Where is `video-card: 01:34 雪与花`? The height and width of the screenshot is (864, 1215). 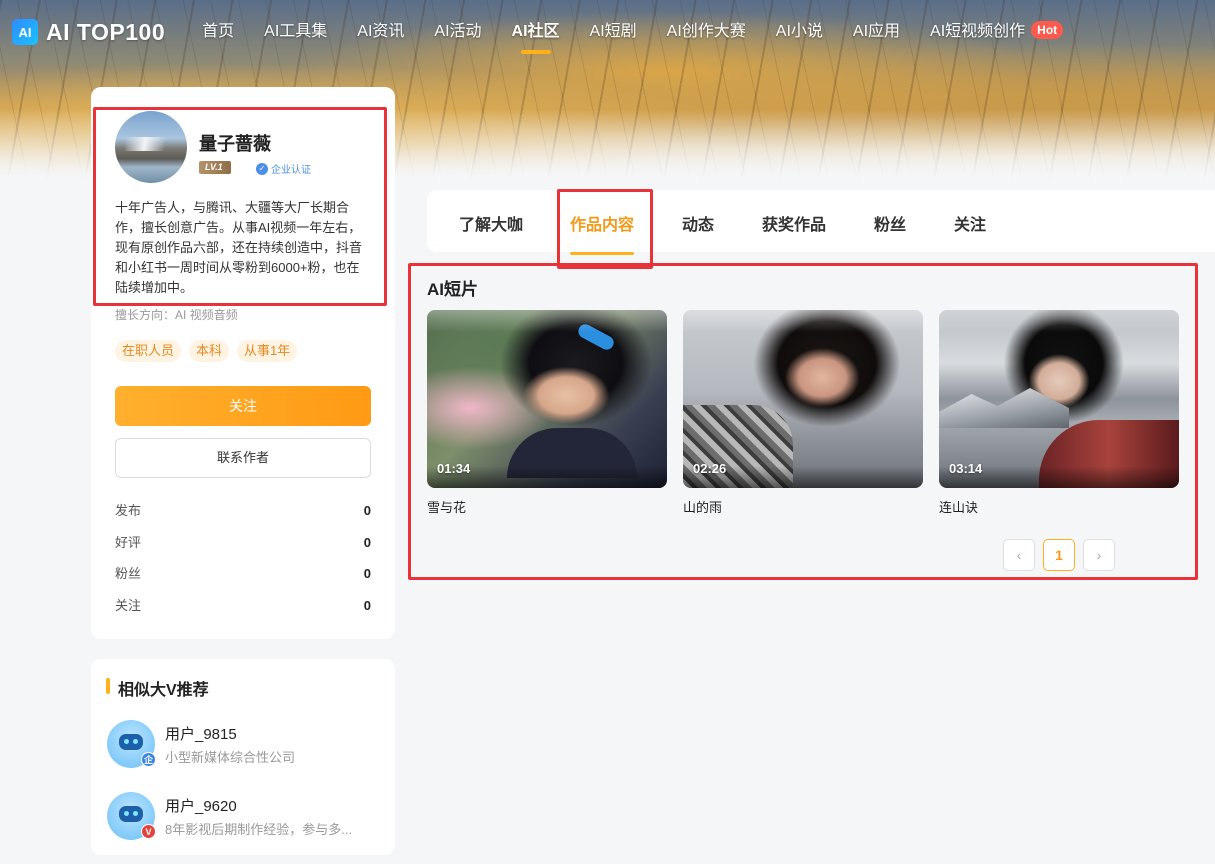
video-card: 01:34 雪与花 is located at coordinates (547, 413).